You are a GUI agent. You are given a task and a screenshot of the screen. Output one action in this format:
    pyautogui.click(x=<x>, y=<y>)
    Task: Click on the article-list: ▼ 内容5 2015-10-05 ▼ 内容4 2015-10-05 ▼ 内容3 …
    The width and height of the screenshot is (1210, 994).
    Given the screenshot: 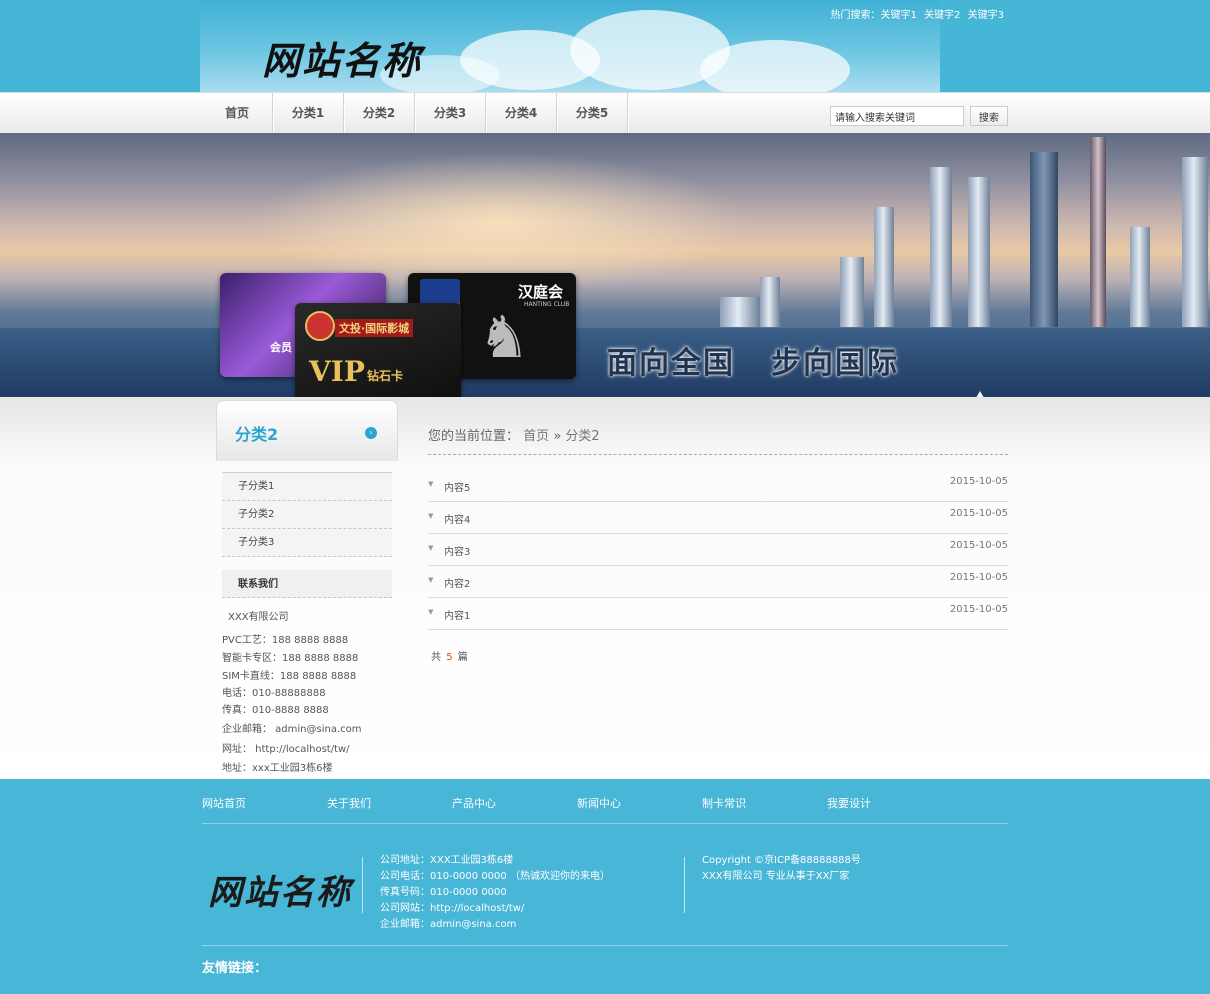 What is the action you would take?
    pyautogui.click(x=718, y=550)
    